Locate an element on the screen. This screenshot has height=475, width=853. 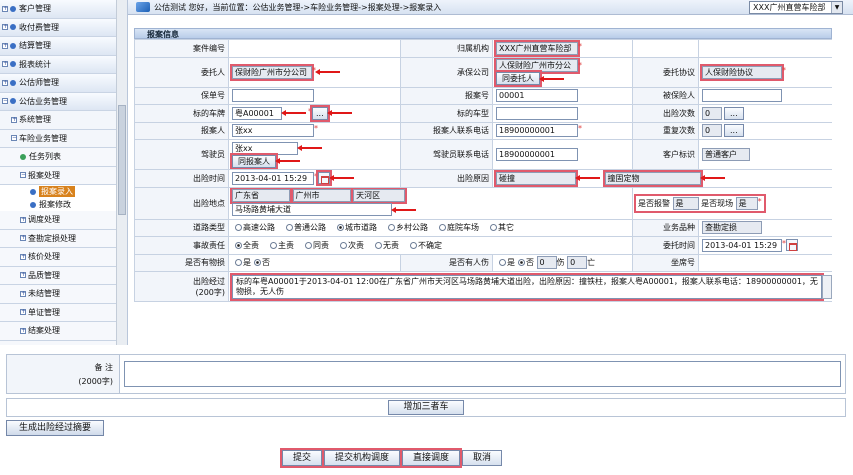
chevron-down-icon: ▼ is located at coordinates (836, 7).